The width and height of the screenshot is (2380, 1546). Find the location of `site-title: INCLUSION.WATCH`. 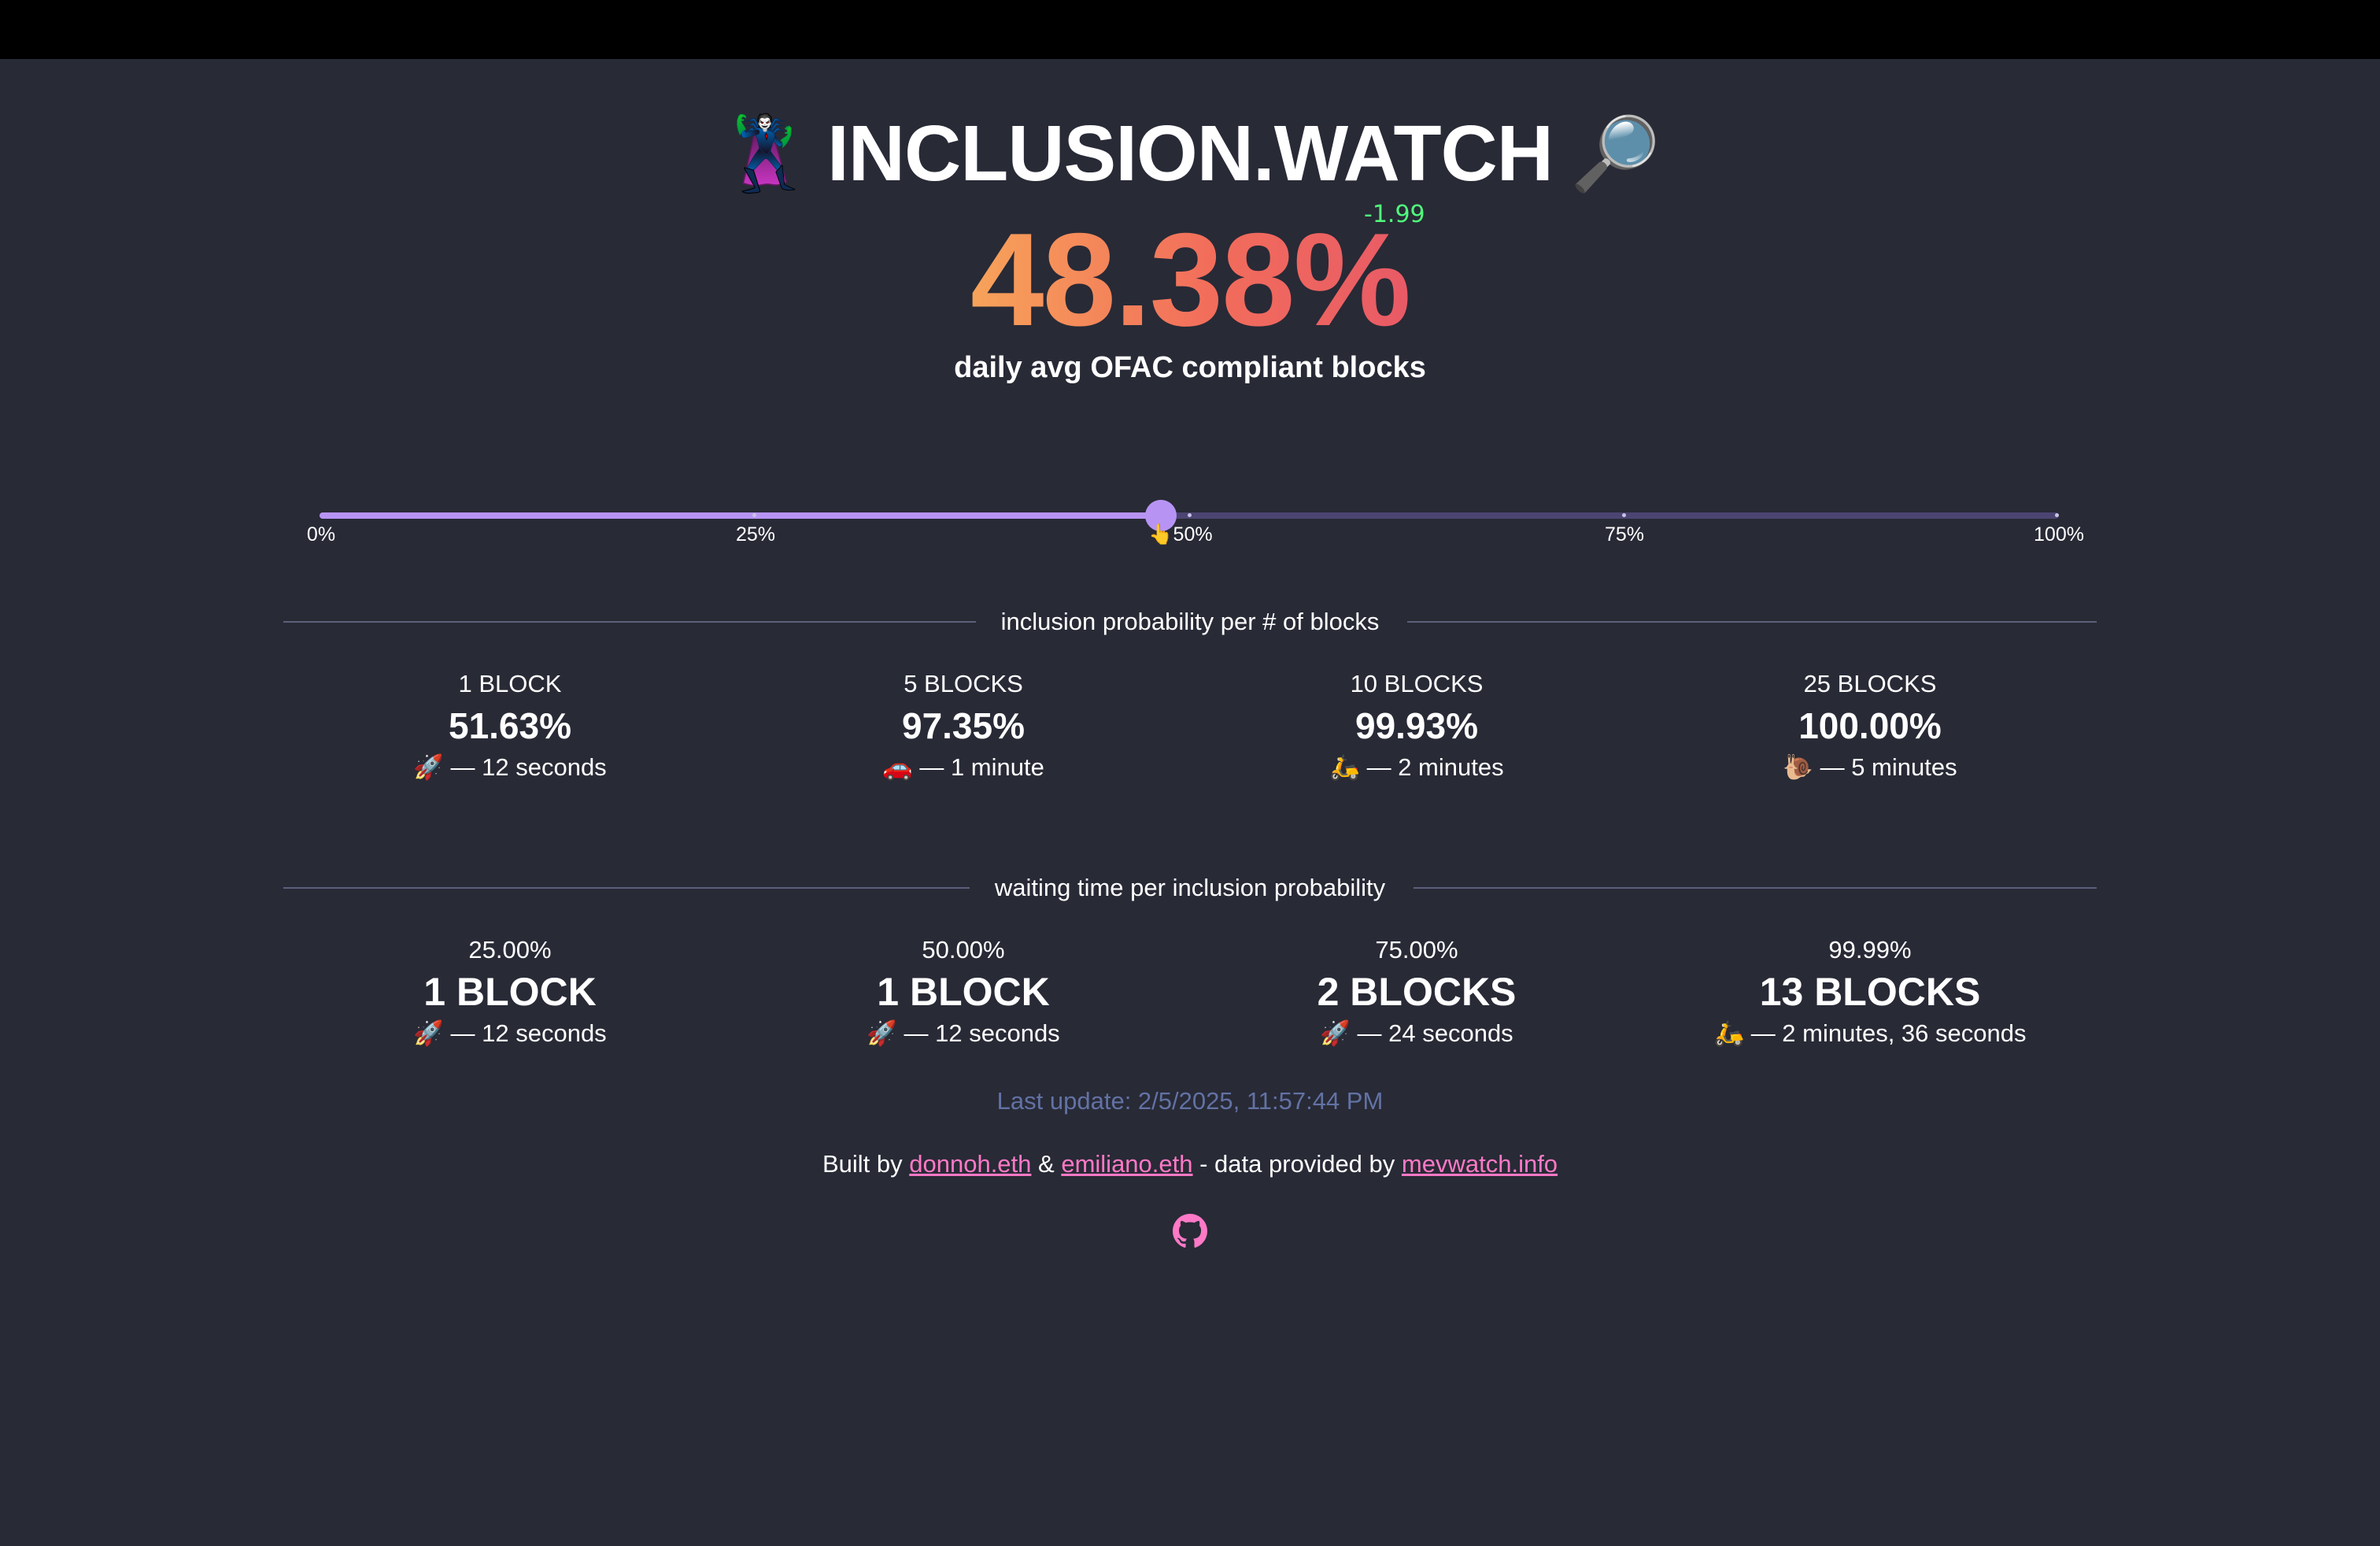

site-title: INCLUSION.WATCH is located at coordinates (1190, 153).